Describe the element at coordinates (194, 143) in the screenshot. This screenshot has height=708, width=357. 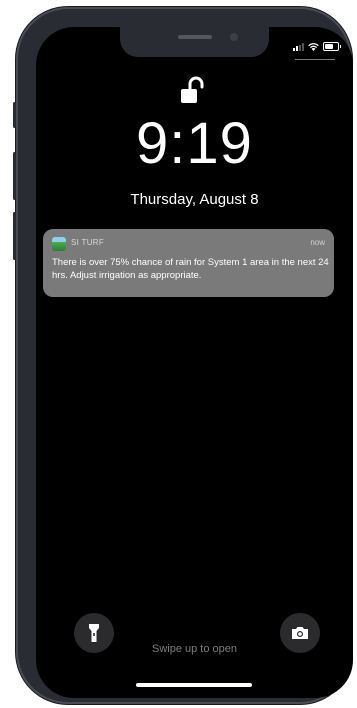
I see `clock-time: 9:19` at that location.